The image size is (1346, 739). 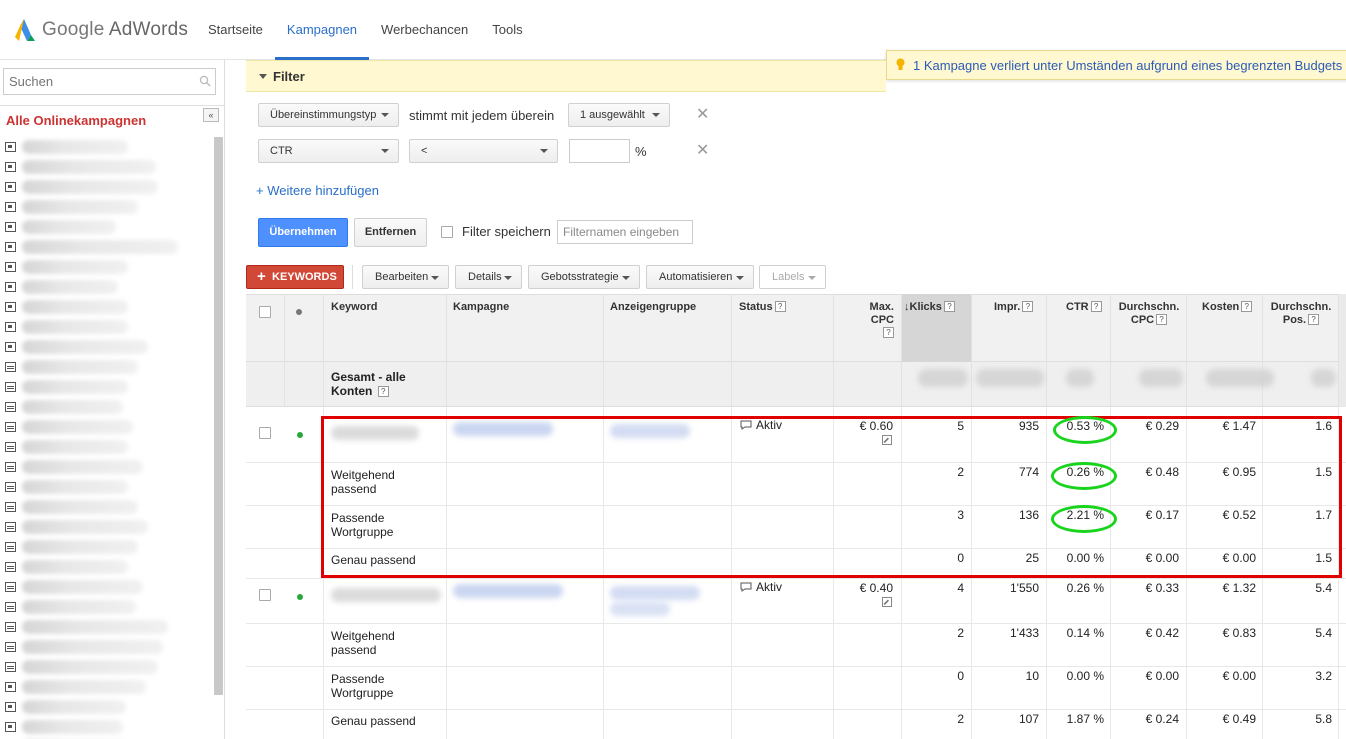 What do you see at coordinates (94, 81) in the screenshot?
I see `sidebar-search-input` at bounding box center [94, 81].